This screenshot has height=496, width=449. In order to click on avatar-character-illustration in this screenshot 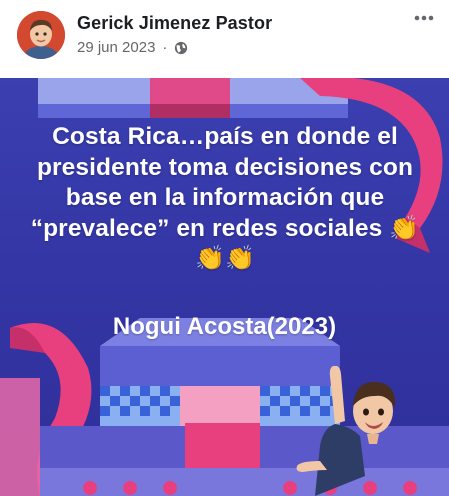, I will do `click(346, 431)`.